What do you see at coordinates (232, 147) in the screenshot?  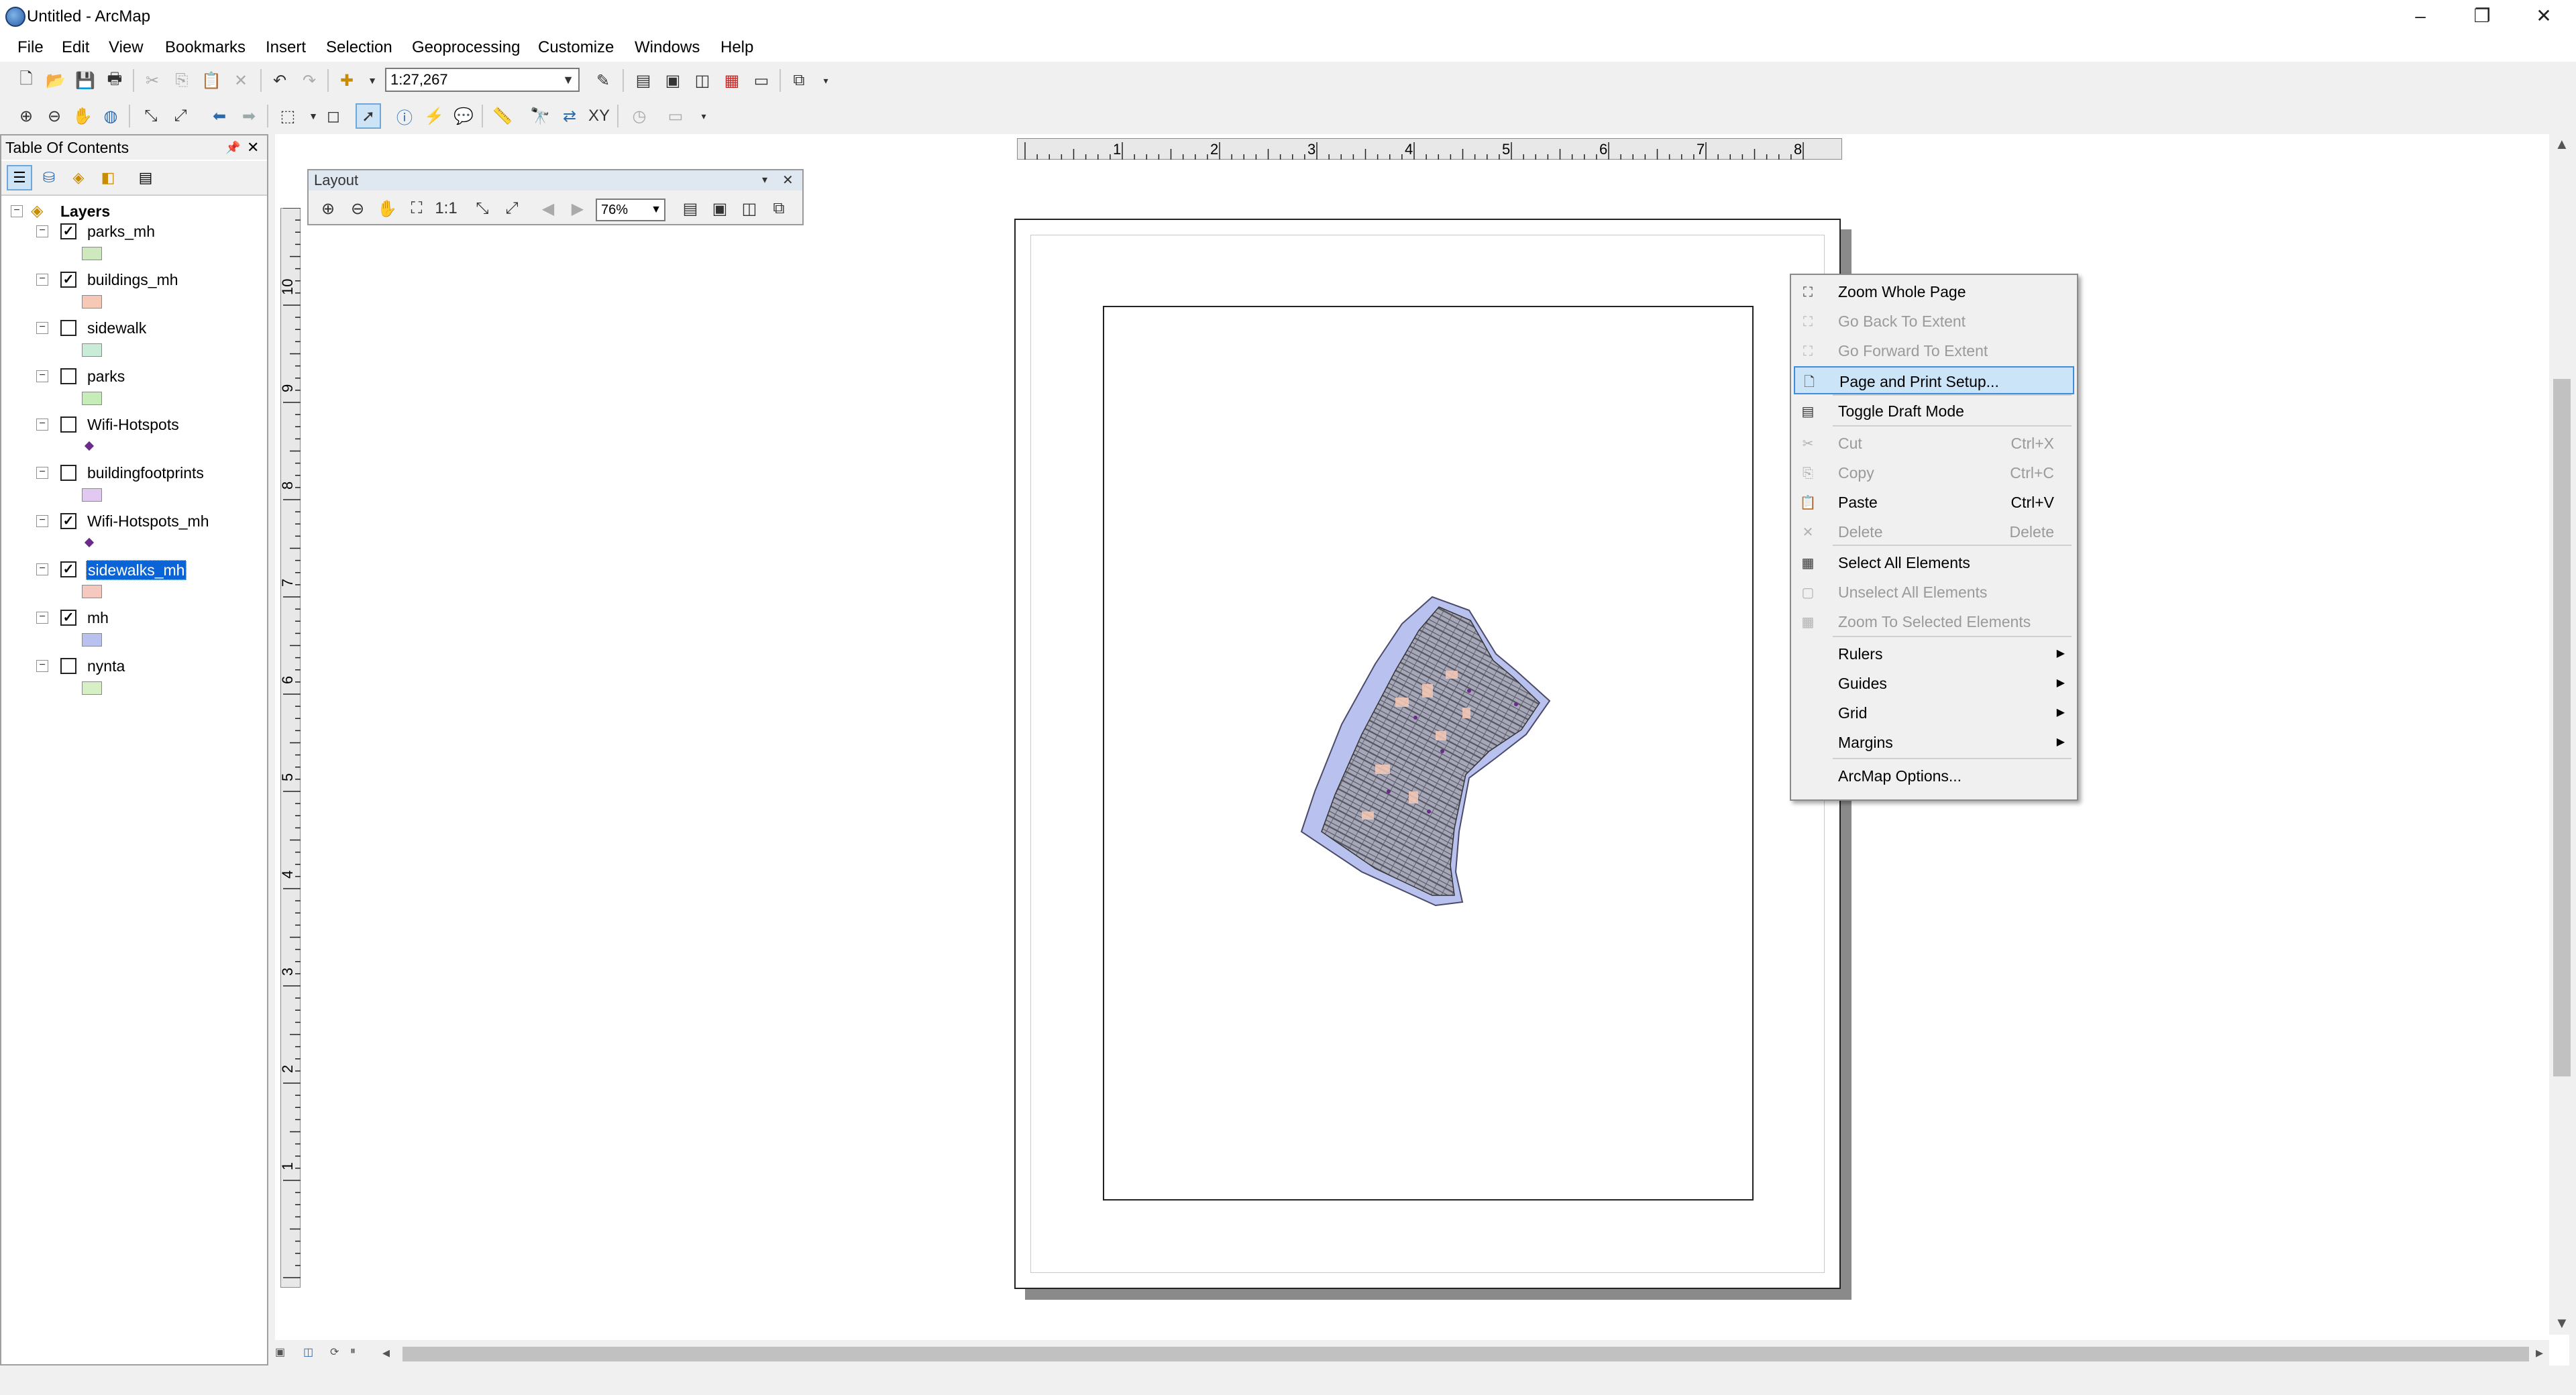 I see `pin-icon: 📌` at bounding box center [232, 147].